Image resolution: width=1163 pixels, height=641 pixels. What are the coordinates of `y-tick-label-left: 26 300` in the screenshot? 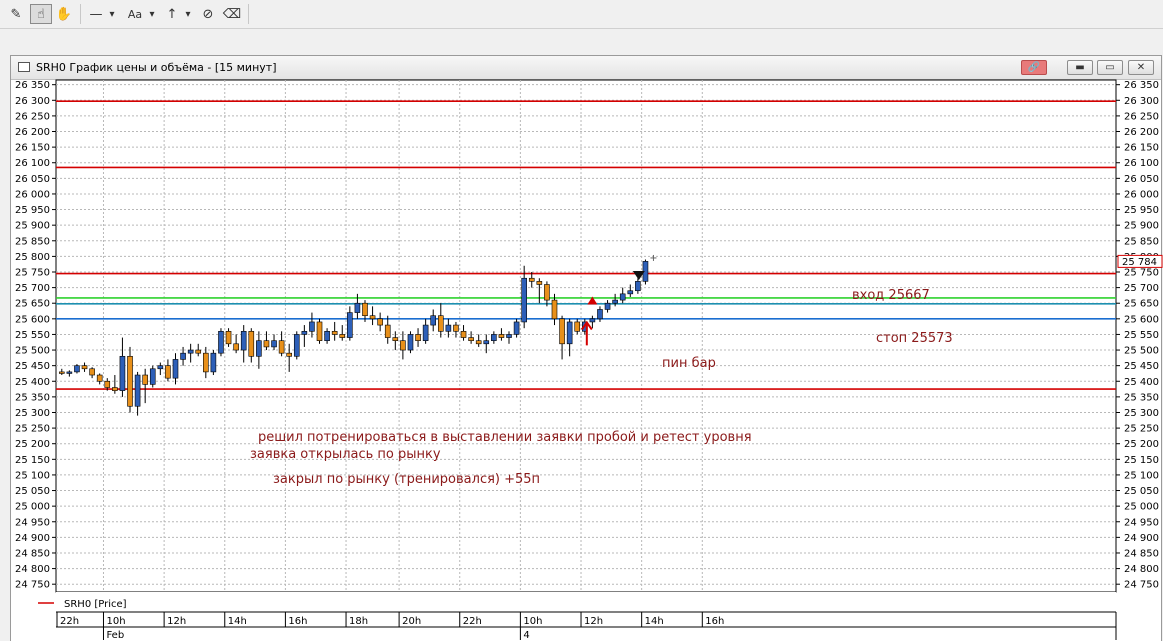 It's located at (32, 101).